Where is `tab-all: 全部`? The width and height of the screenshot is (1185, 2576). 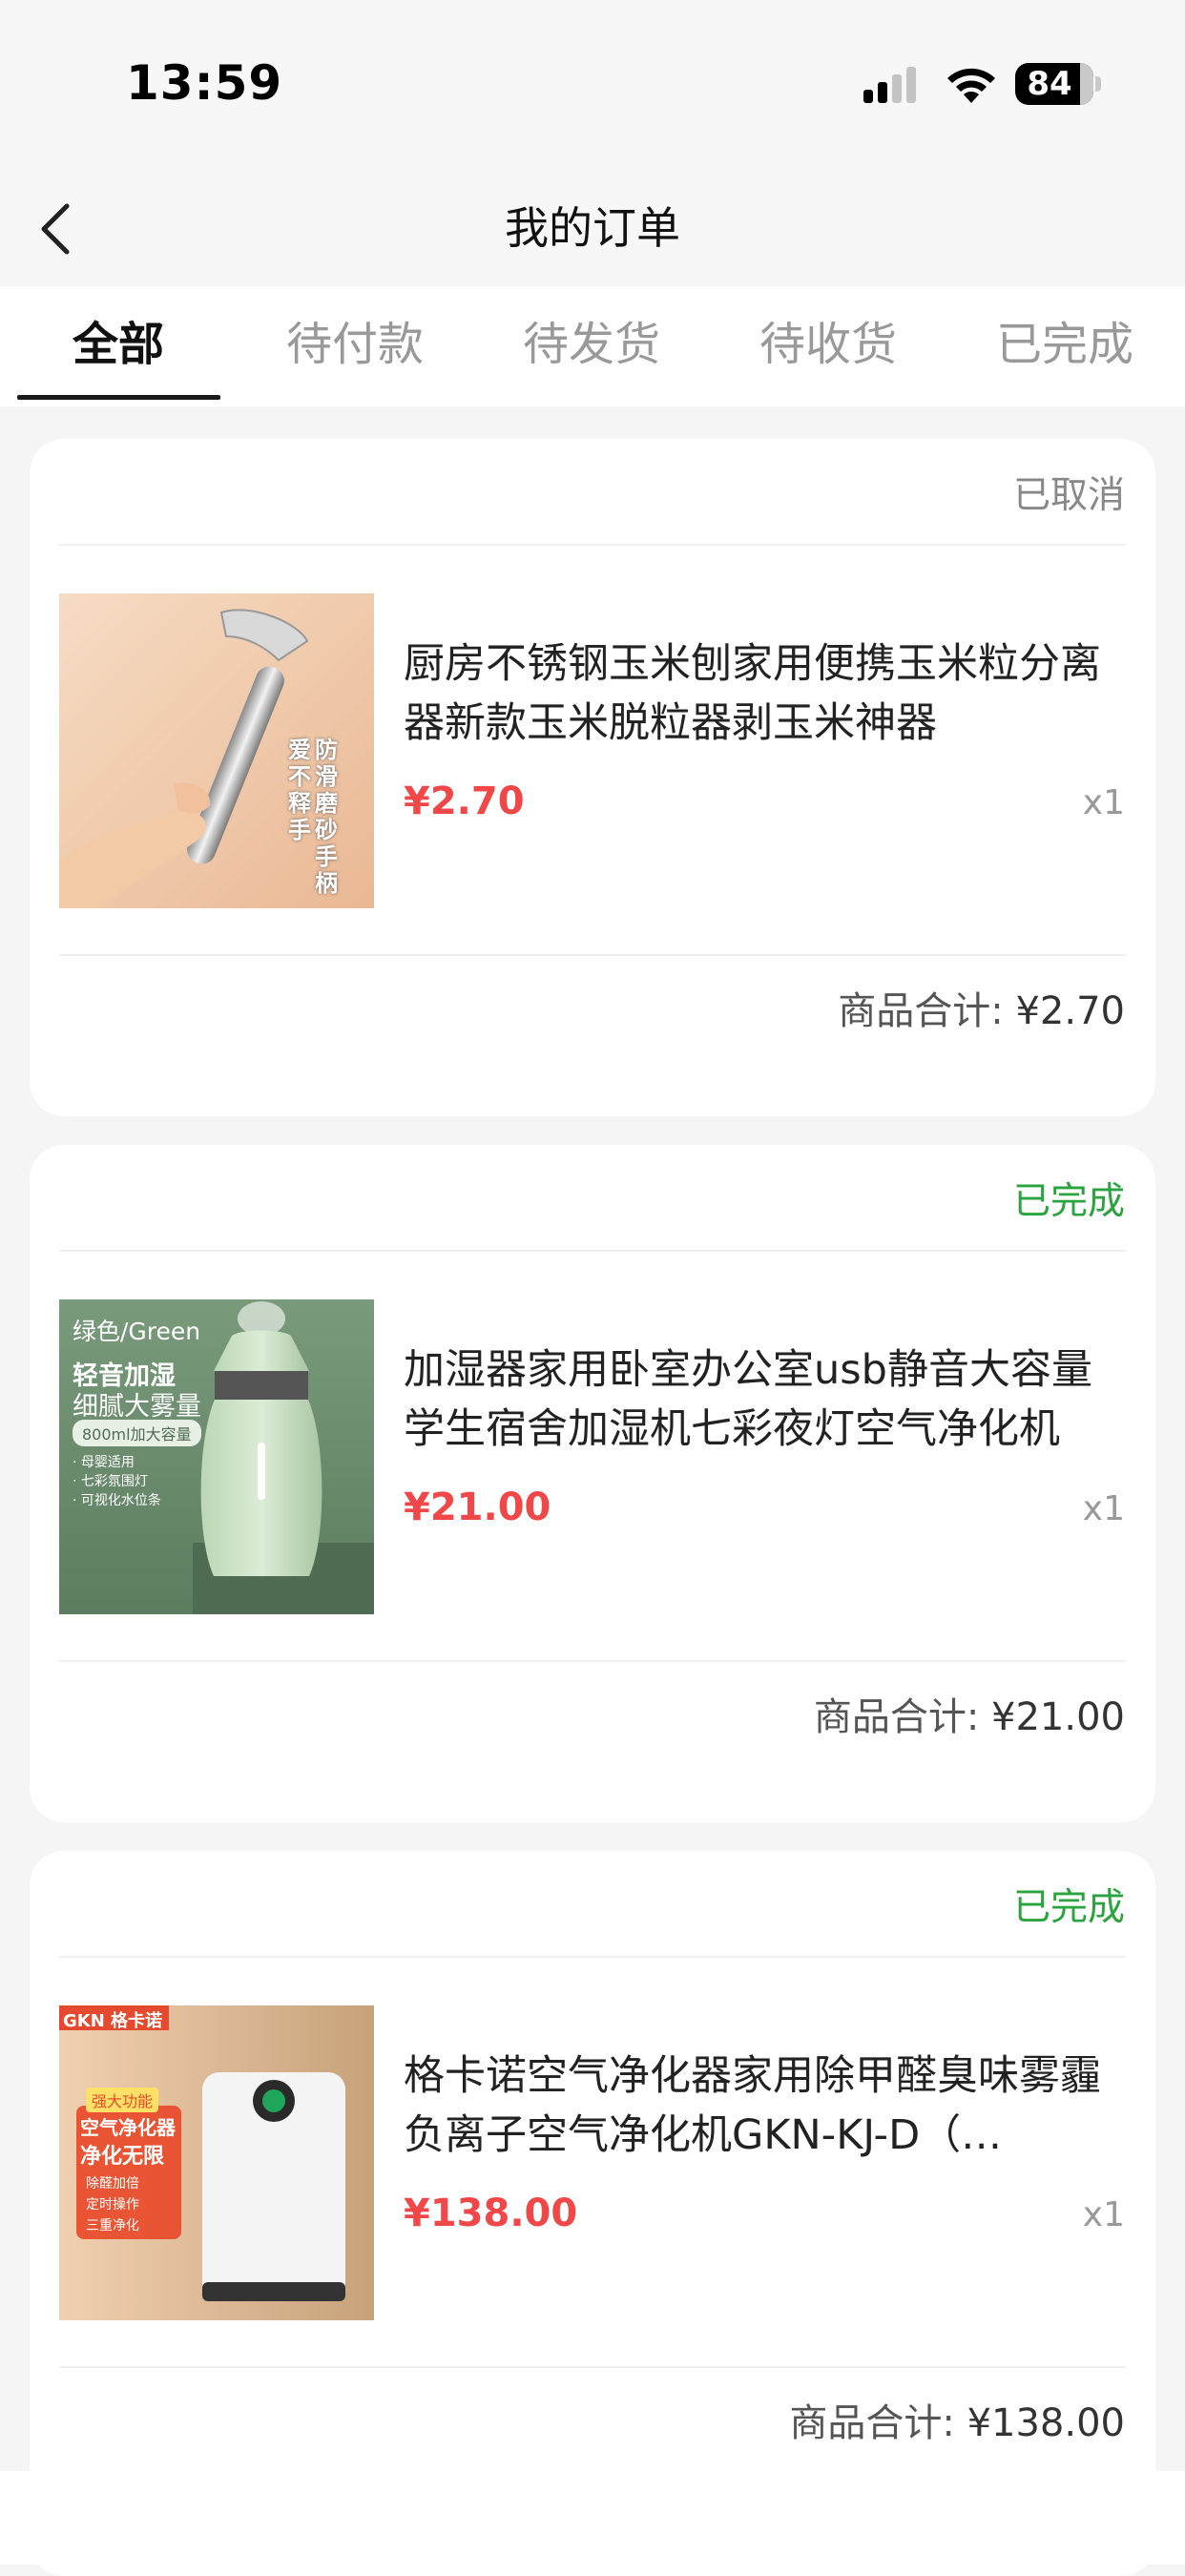 tab-all: 全部 is located at coordinates (118, 344).